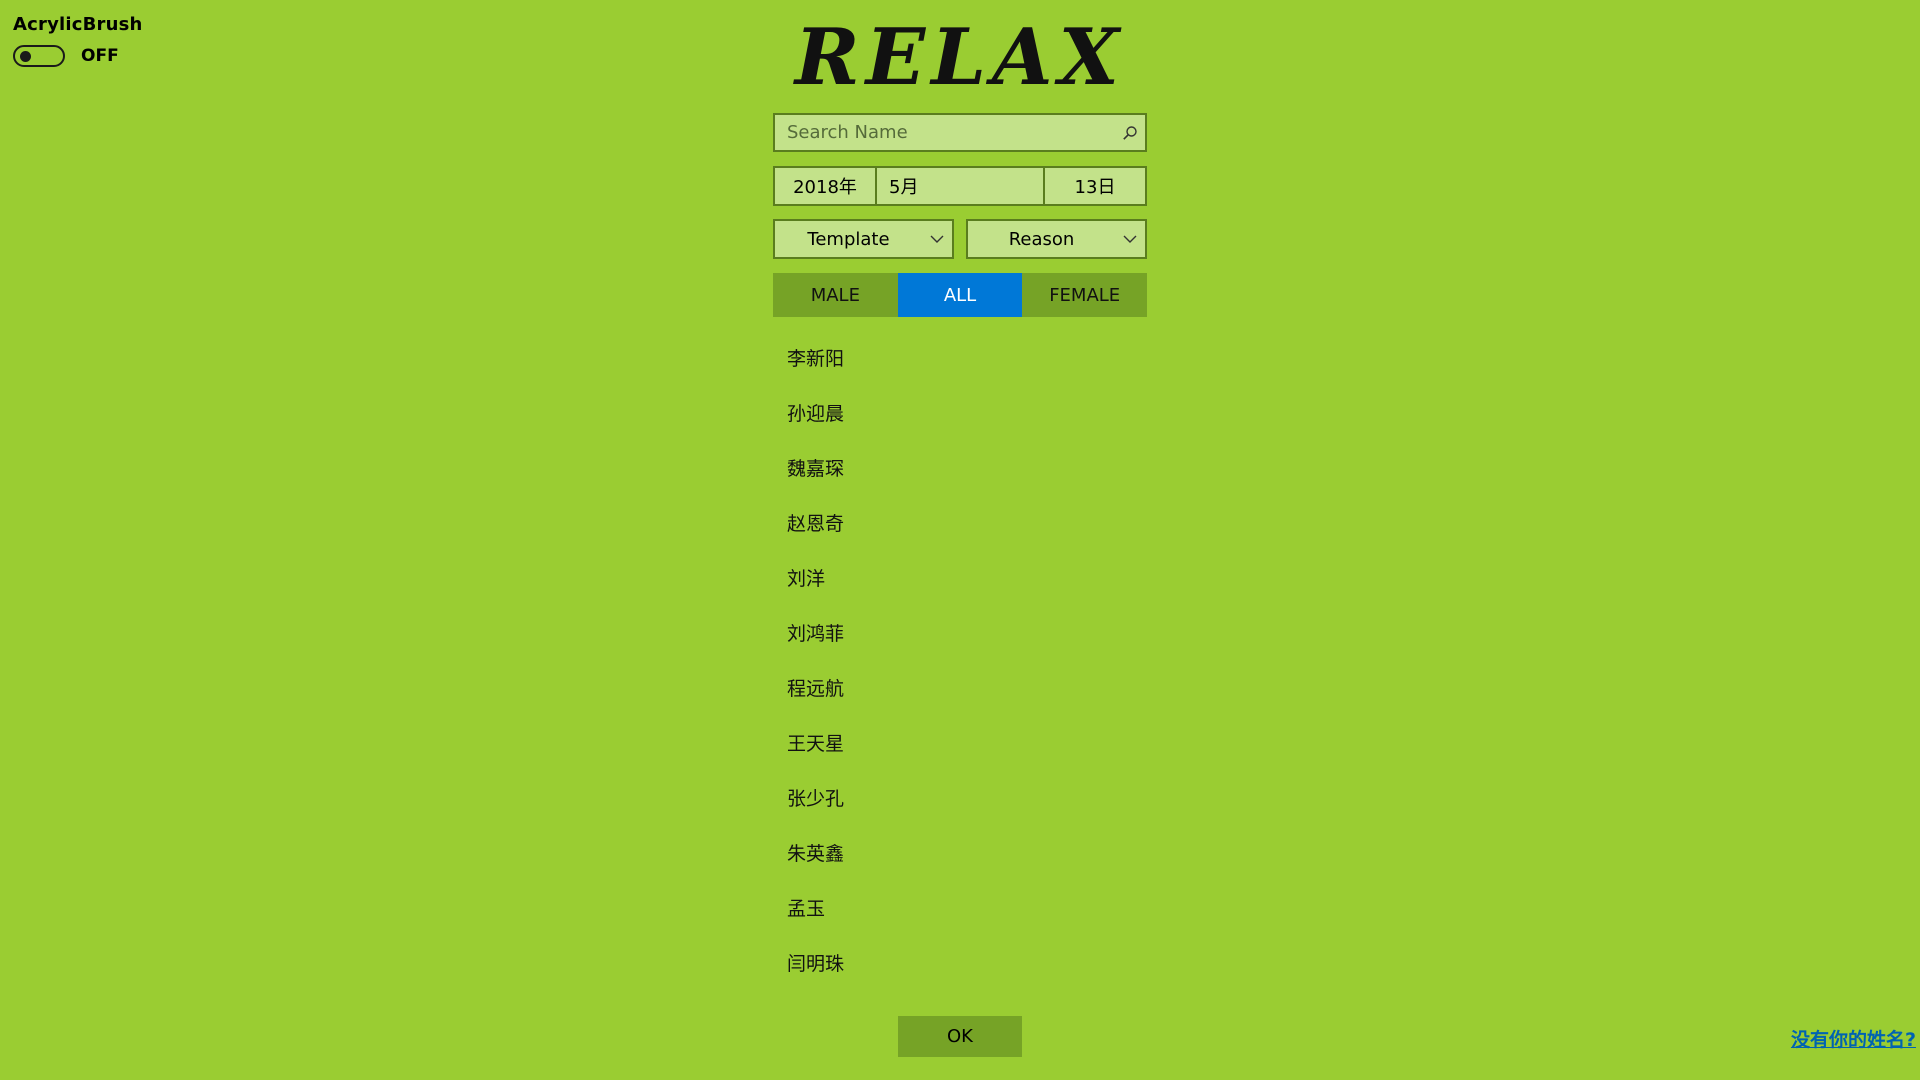 This screenshot has height=1080, width=1920. I want to click on name-list-item: 王天星, so click(815, 756).